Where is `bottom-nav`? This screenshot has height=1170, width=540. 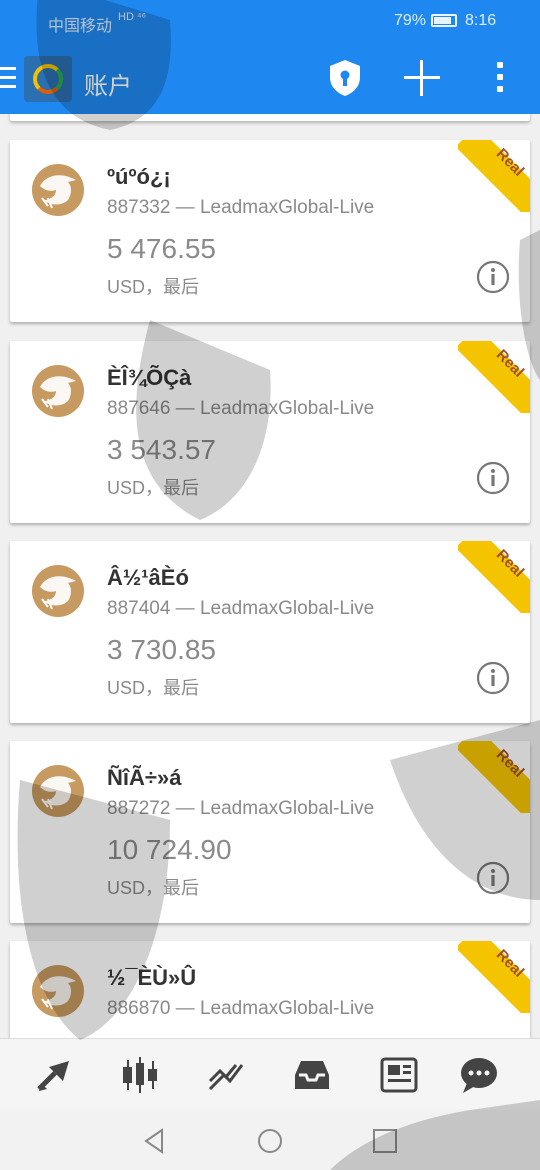 bottom-nav is located at coordinates (270, 1074).